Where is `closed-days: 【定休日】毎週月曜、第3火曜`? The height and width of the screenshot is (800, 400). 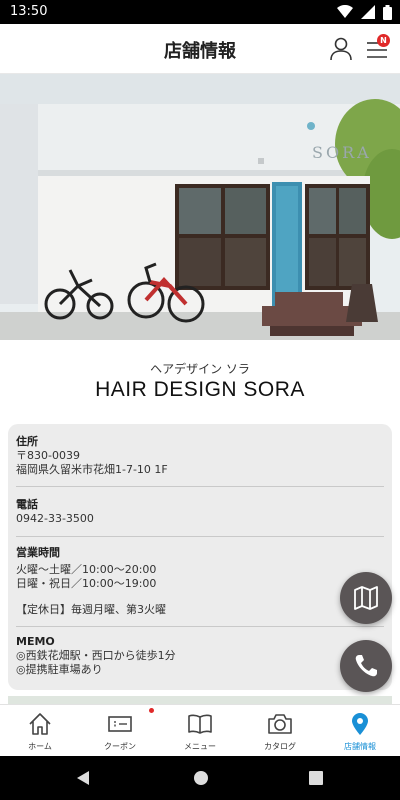 closed-days: 【定休日】毎週月曜、第3火曜 is located at coordinates (91, 609).